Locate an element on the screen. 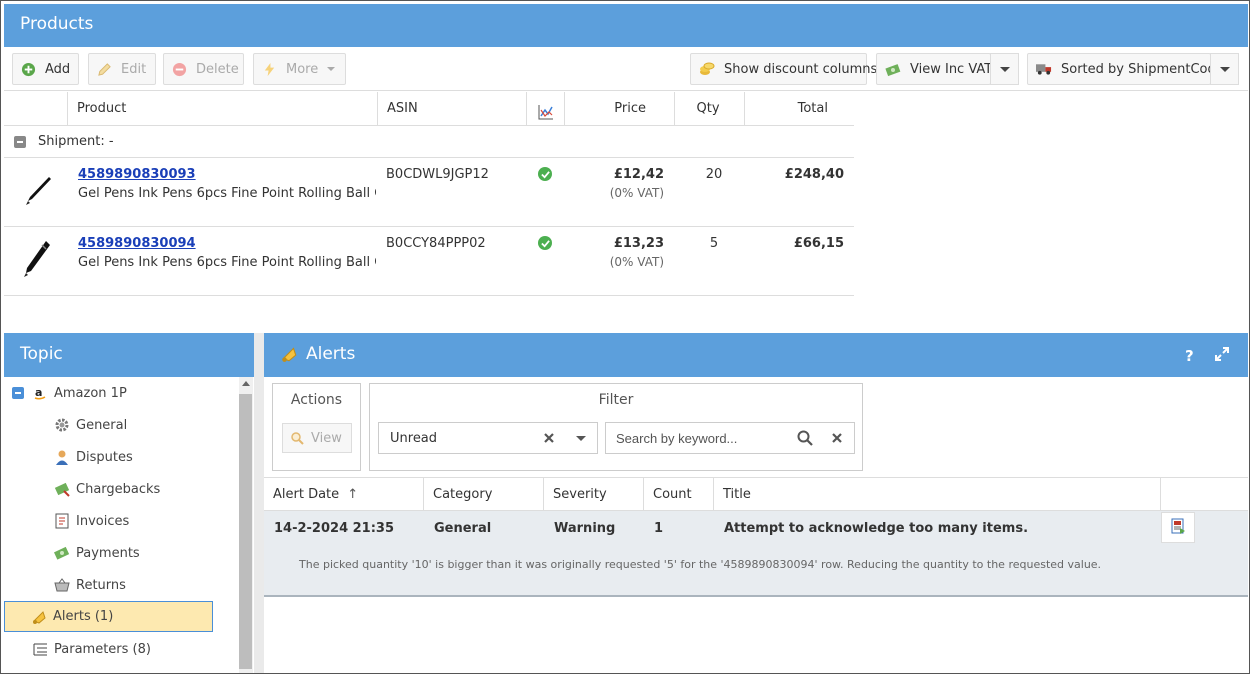  view-label: View is located at coordinates (326, 438).